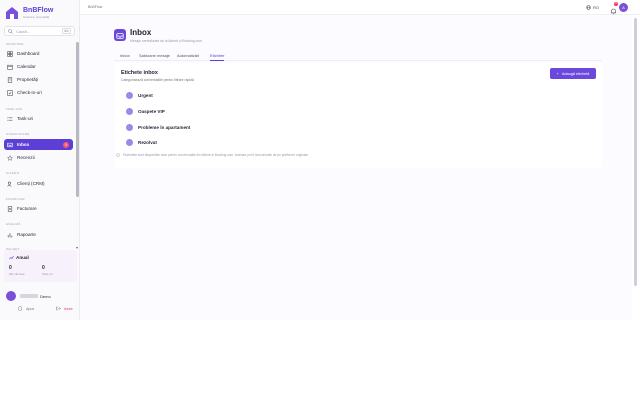  What do you see at coordinates (22, 257) in the screenshot?
I see `plan-title: Anual` at bounding box center [22, 257].